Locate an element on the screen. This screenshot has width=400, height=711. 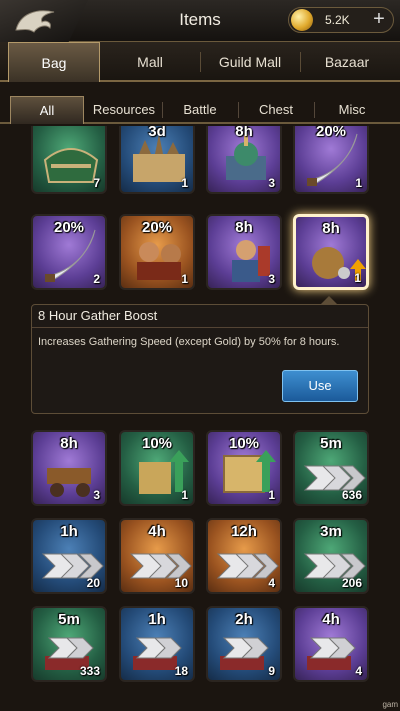
inventory-item: 8h 1 is located at coordinates (331, 252).